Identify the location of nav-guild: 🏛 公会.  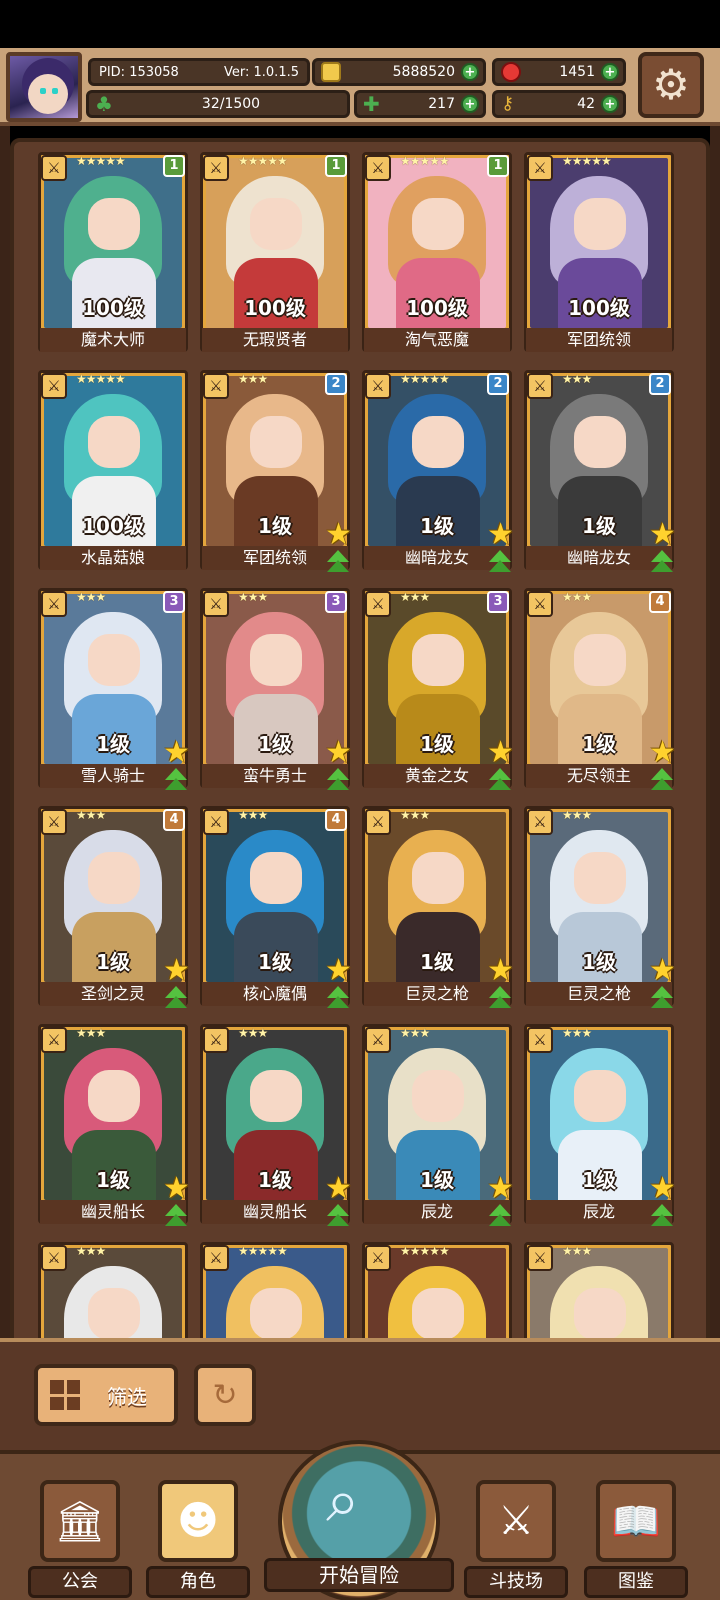
(80, 1540).